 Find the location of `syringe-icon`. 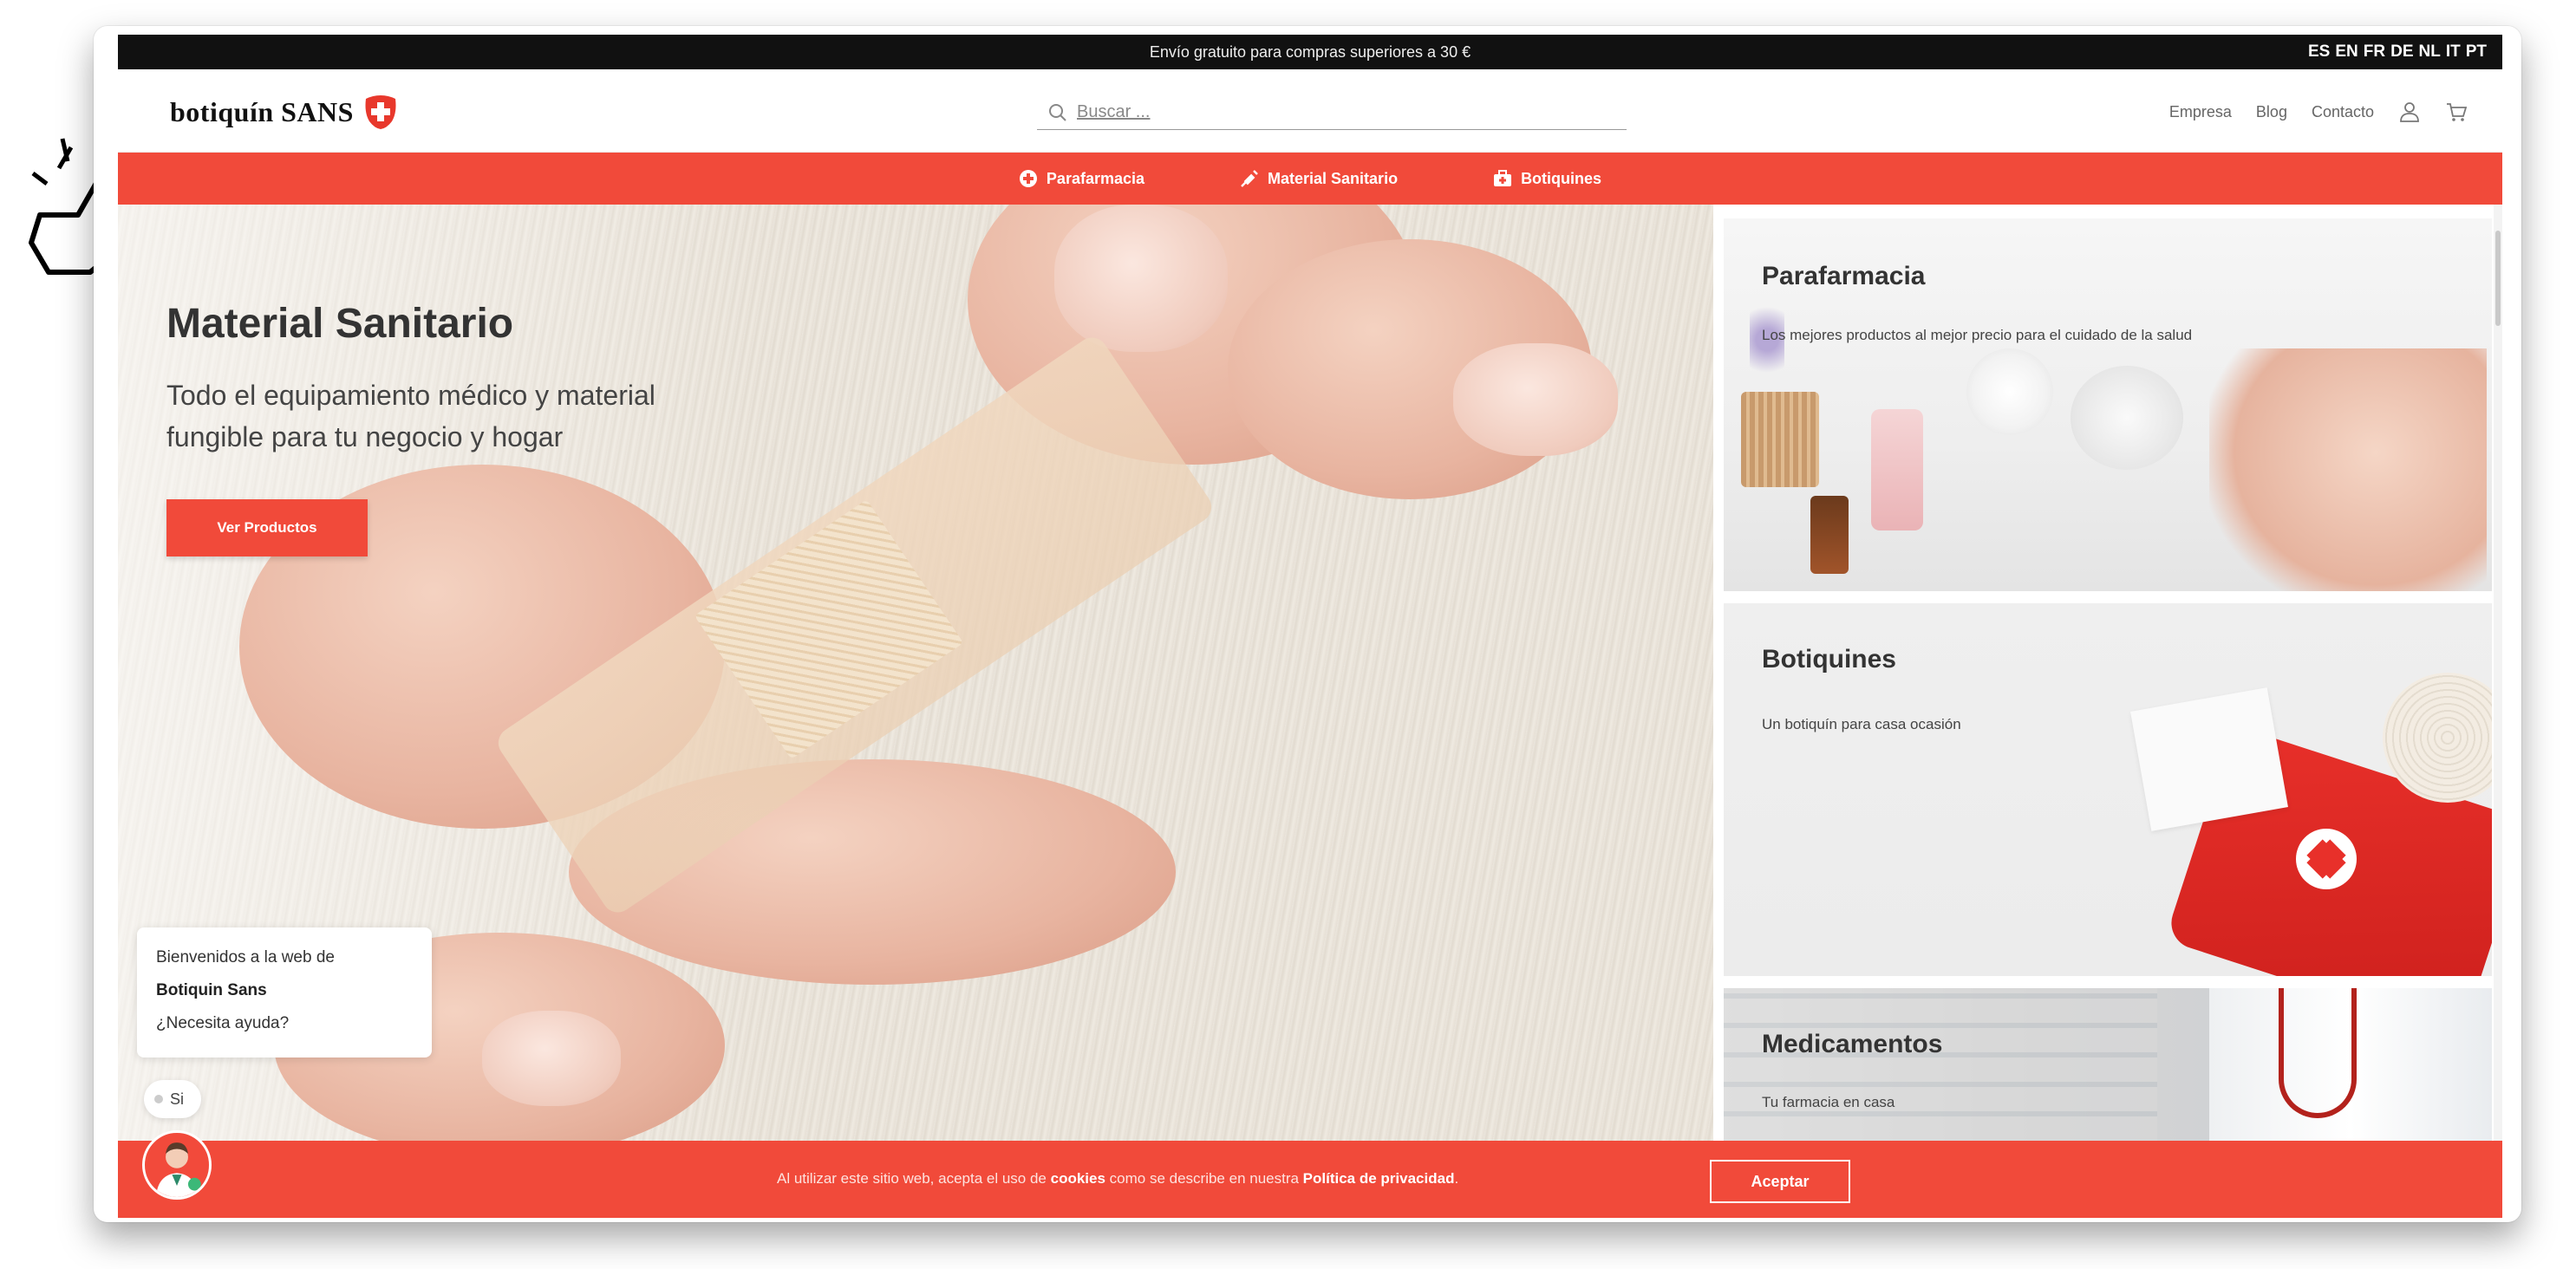

syringe-icon is located at coordinates (1250, 179).